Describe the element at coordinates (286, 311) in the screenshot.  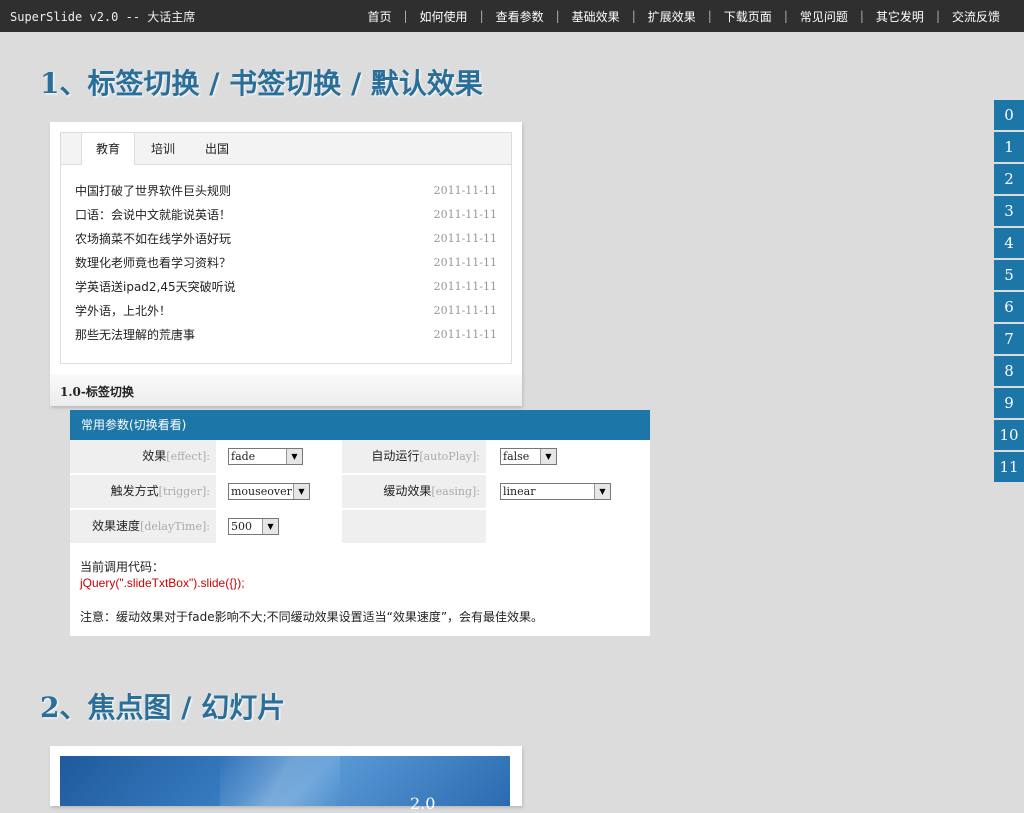
I see `list-item: 学外语，上北外！ 2011-11-11` at that location.